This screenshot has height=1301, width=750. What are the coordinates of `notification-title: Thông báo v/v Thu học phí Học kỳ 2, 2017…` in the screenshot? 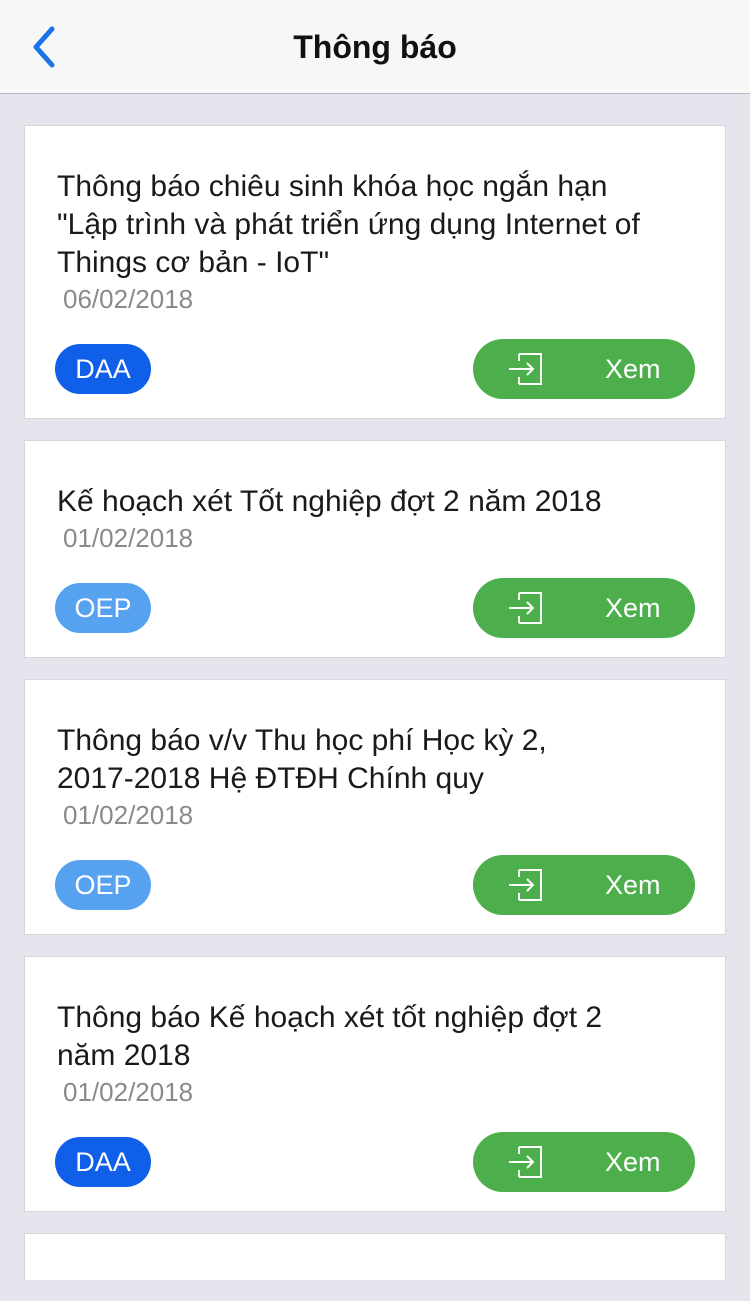 It's located at (378, 760).